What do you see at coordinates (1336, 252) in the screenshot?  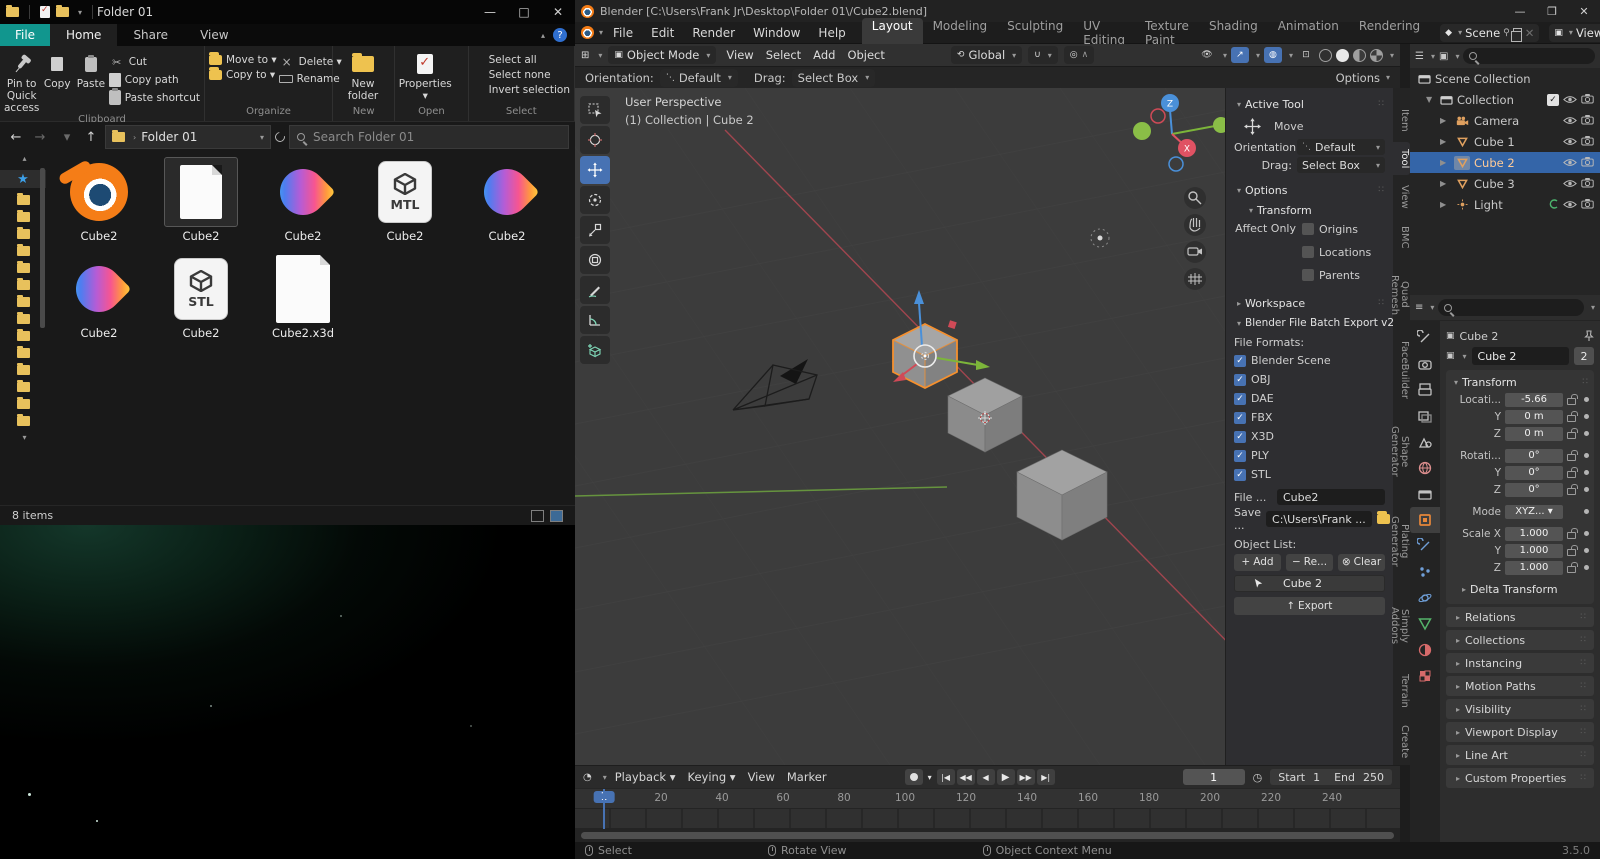 I see `affect-option-locations: Locations` at bounding box center [1336, 252].